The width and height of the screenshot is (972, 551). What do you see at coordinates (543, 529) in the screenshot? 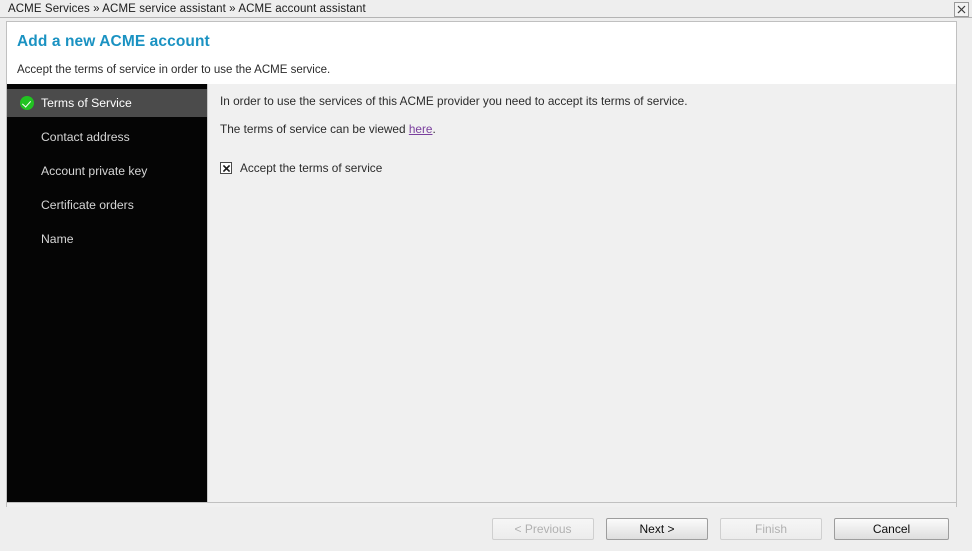
I see `previous-button: < Previous` at bounding box center [543, 529].